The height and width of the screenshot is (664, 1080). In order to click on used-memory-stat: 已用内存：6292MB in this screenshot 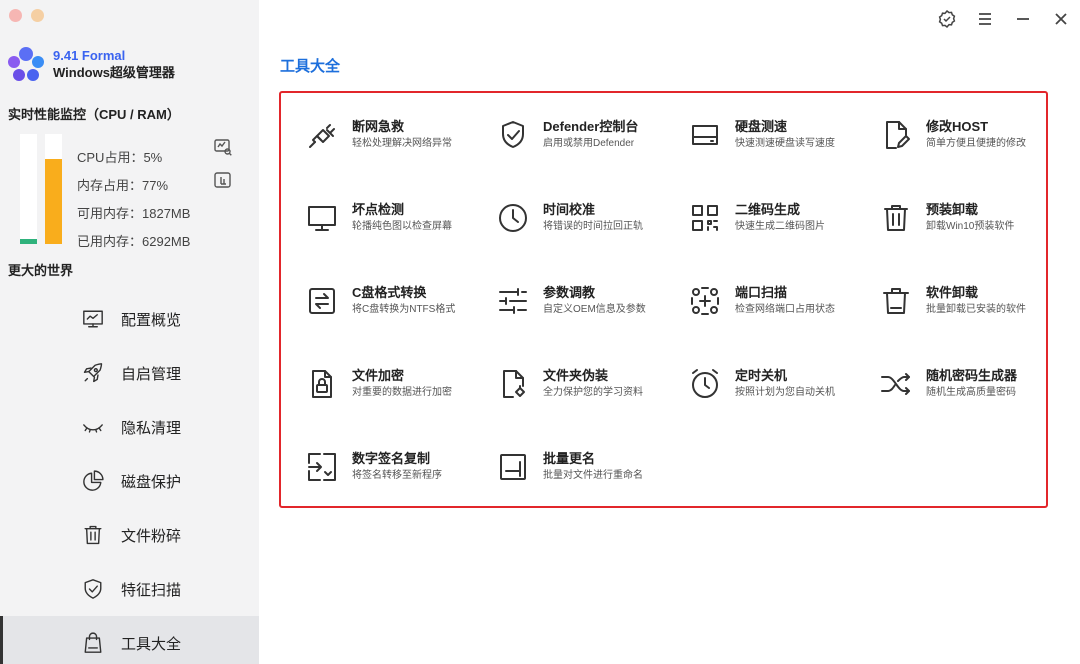, I will do `click(134, 241)`.